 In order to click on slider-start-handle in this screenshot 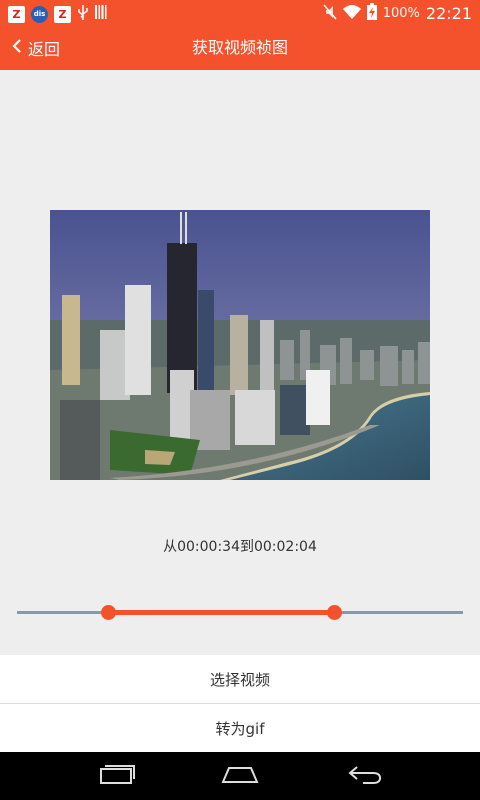, I will do `click(108, 612)`.